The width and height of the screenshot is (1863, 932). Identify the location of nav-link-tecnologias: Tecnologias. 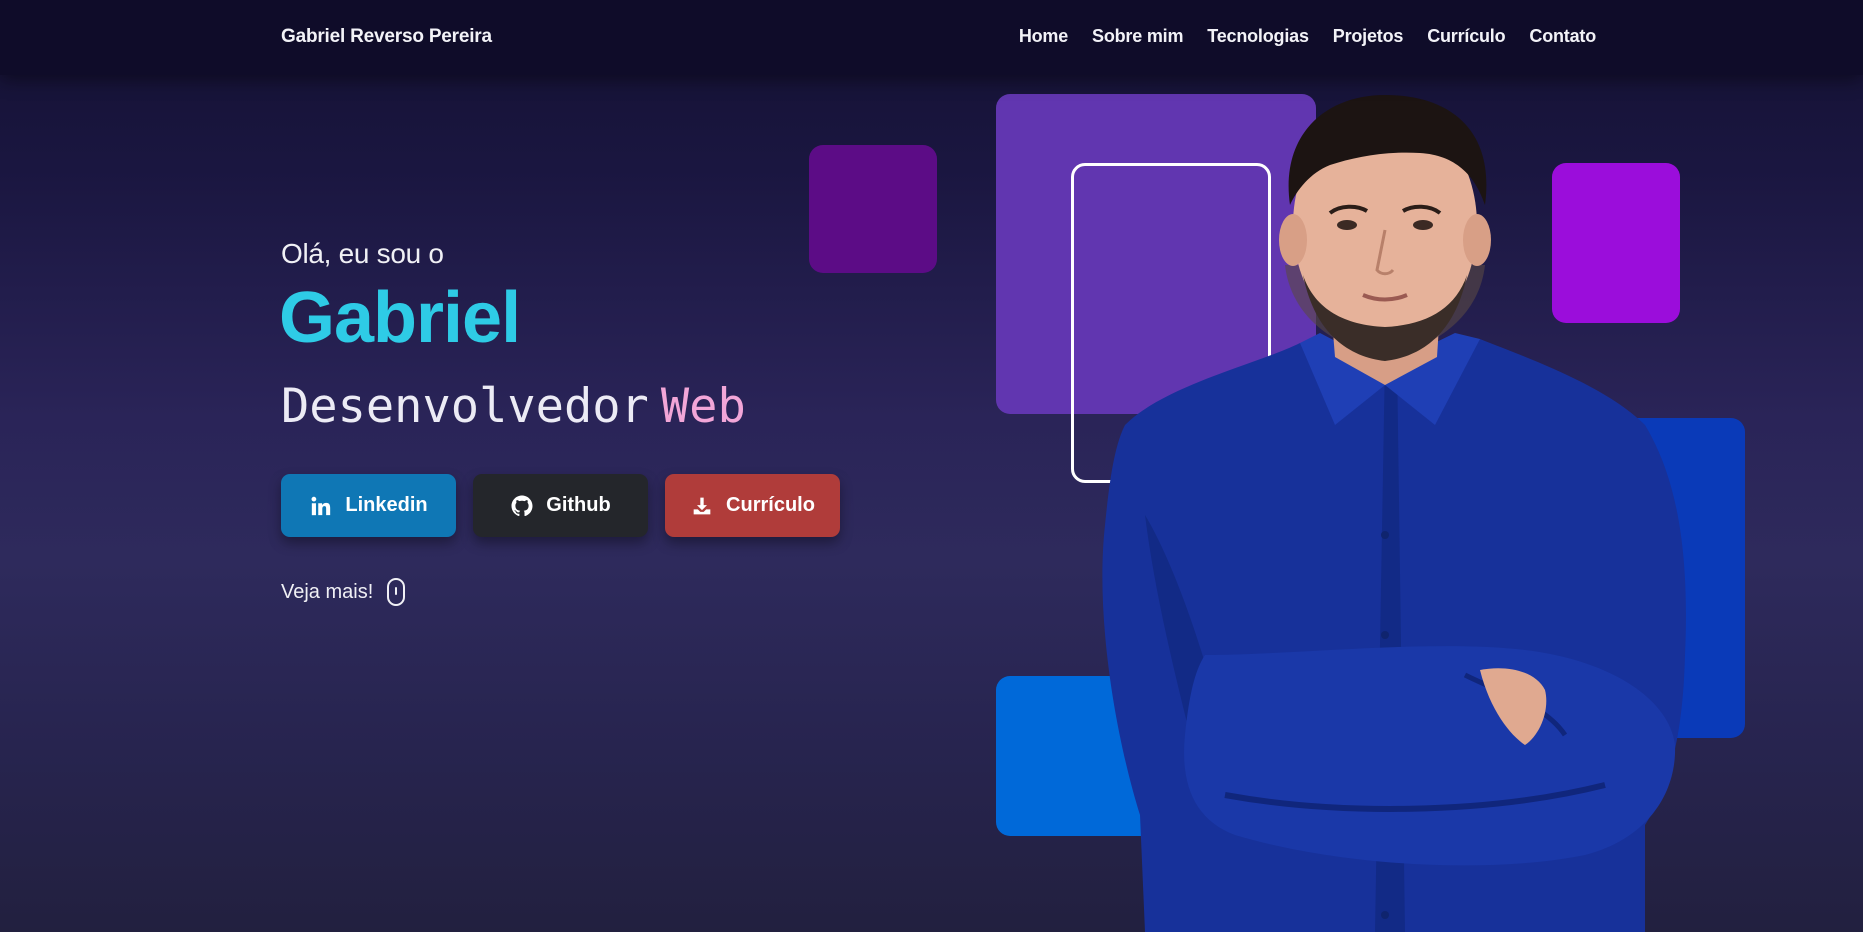
(1258, 36).